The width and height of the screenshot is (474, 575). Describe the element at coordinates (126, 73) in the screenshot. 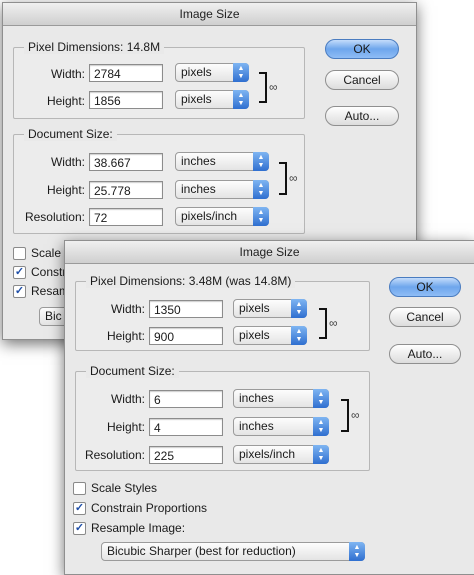

I see `pixel-width-input: 2784` at that location.